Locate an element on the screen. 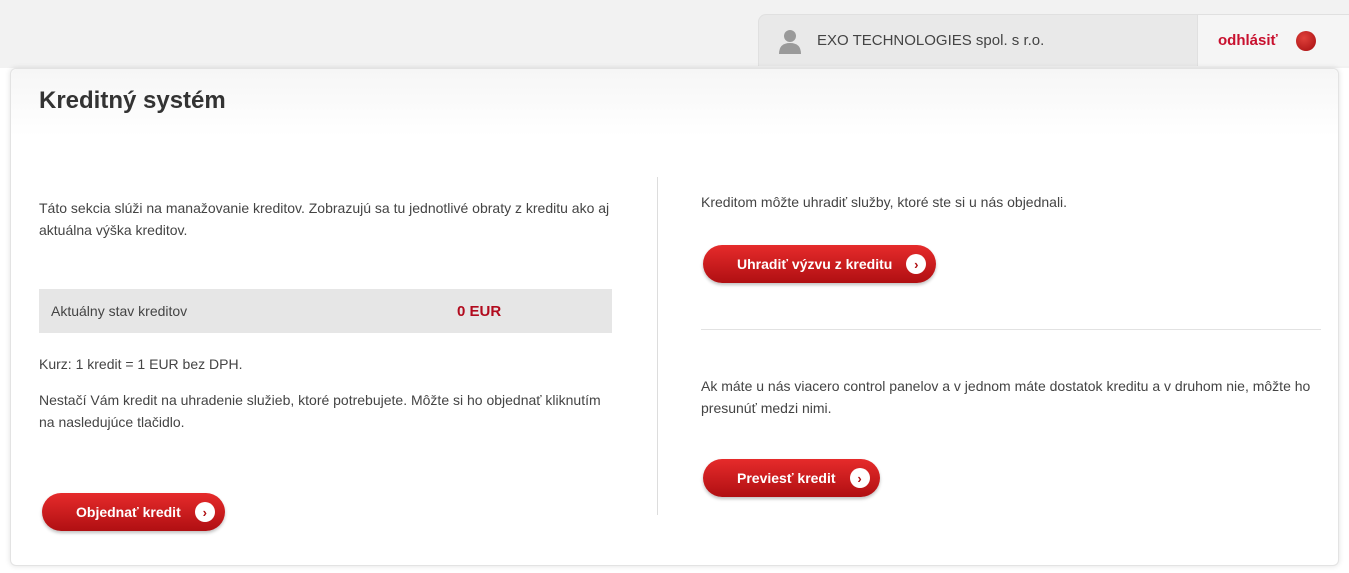  logout-link: odhlásiť is located at coordinates (1248, 40).